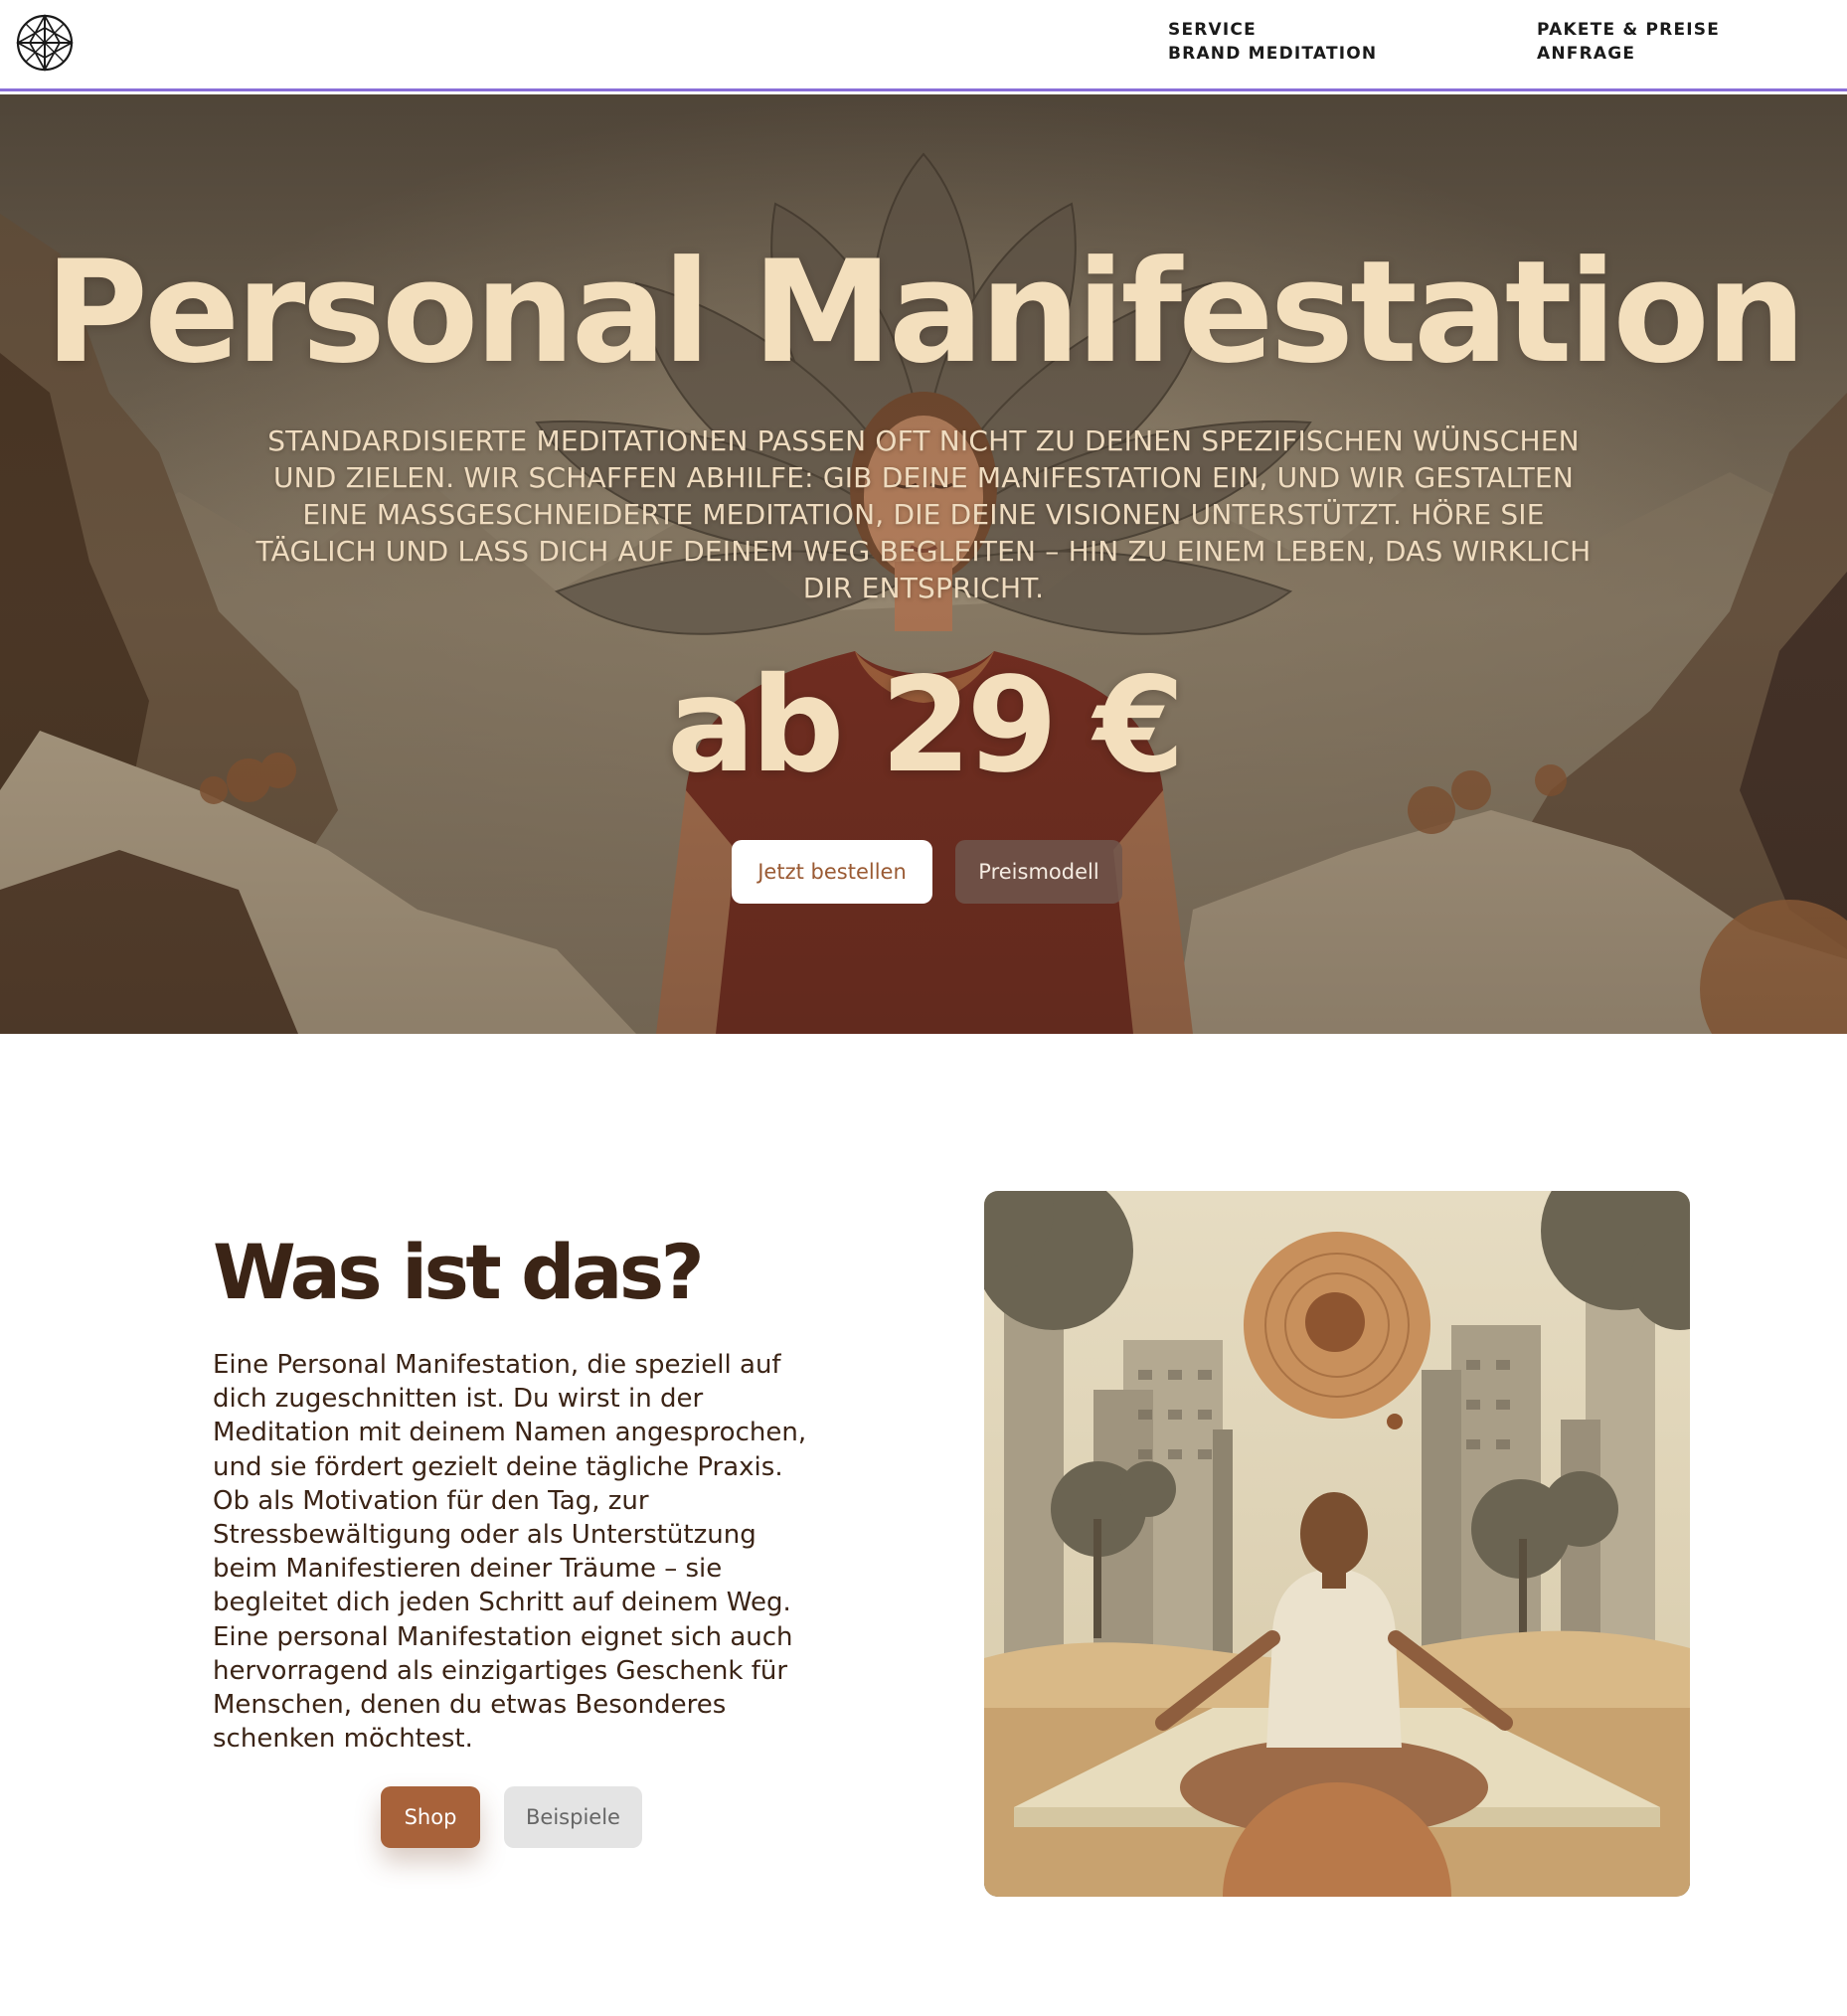  What do you see at coordinates (832, 872) in the screenshot?
I see `order-now-button: Jetzt bestellen` at bounding box center [832, 872].